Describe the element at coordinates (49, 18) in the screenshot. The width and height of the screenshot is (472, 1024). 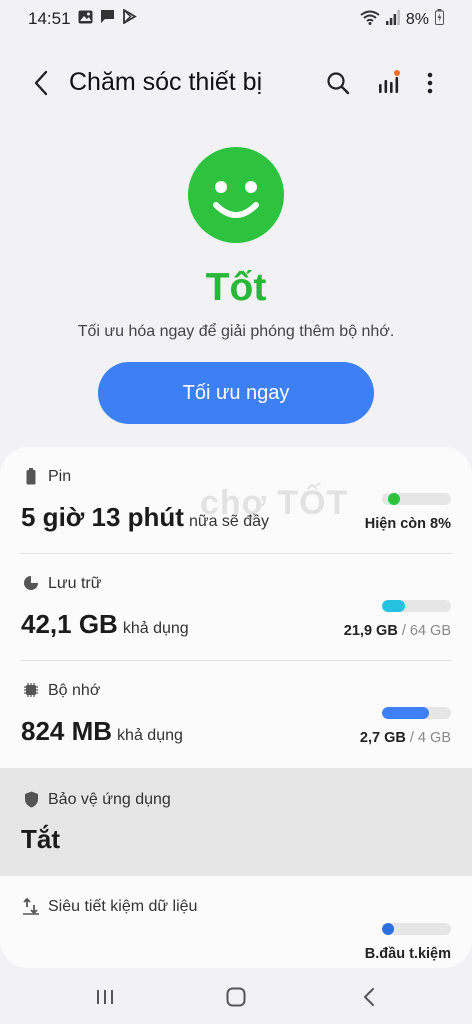
I see `status-time: 14:51` at that location.